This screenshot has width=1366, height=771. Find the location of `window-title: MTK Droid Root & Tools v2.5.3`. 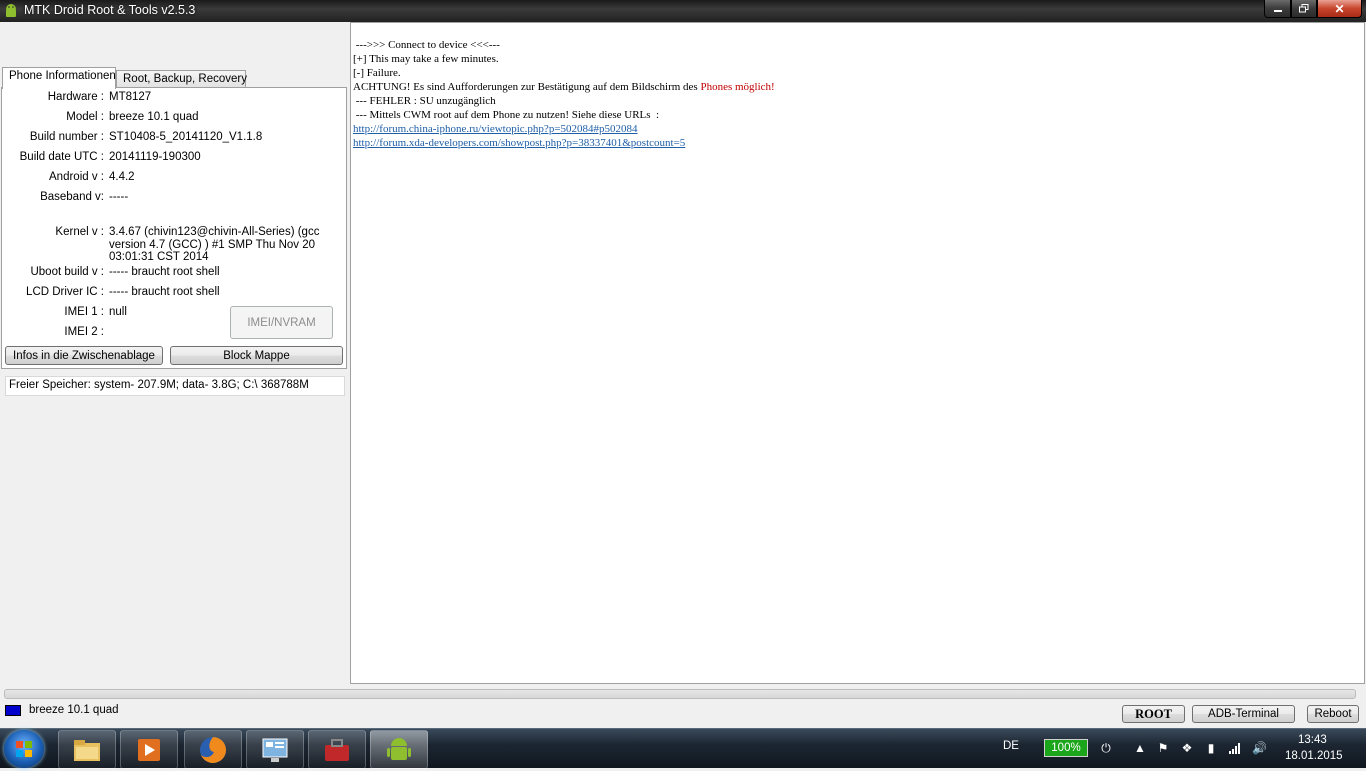

window-title: MTK Droid Root & Tools v2.5.3 is located at coordinates (110, 10).